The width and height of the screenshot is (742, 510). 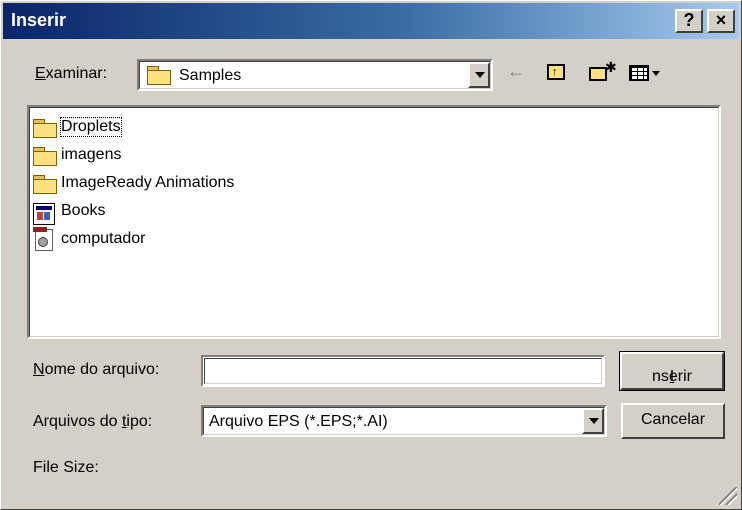 I want to click on new-folder-icon: ✱, so click(x=603, y=73).